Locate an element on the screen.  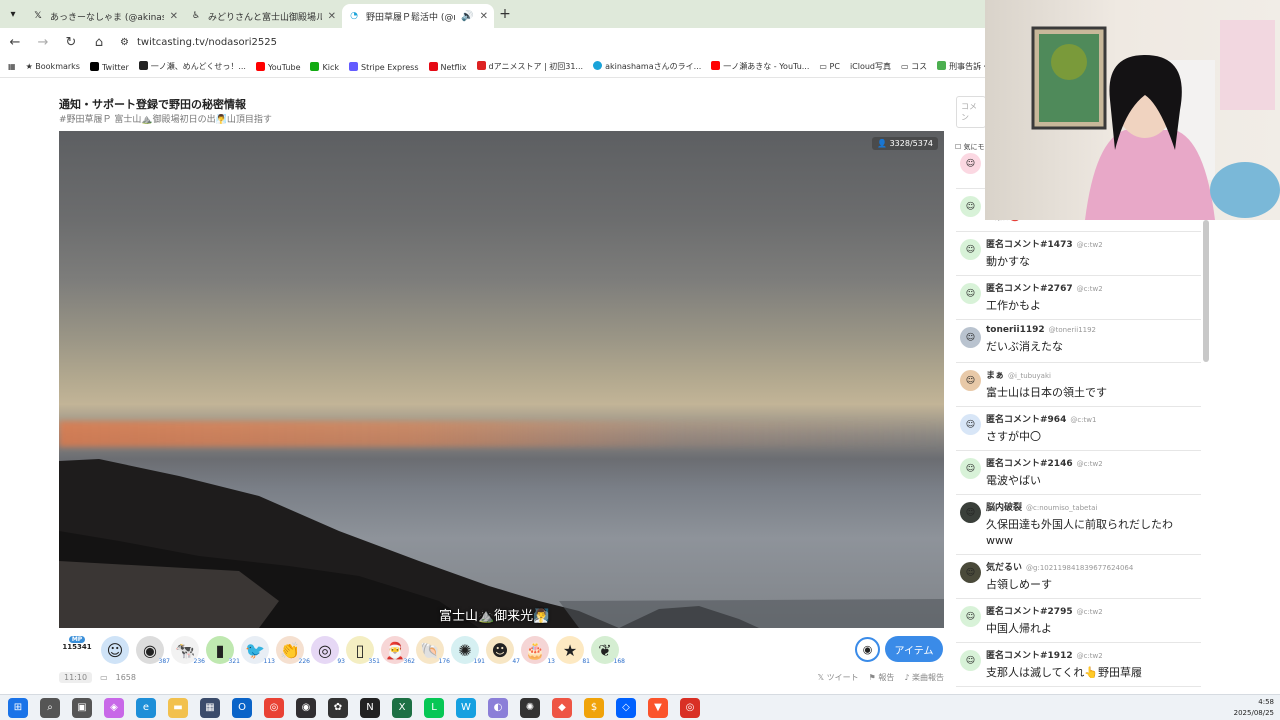
comment-author: 匿名コメント#964 @c:tw1 is located at coordinates (1091, 418).